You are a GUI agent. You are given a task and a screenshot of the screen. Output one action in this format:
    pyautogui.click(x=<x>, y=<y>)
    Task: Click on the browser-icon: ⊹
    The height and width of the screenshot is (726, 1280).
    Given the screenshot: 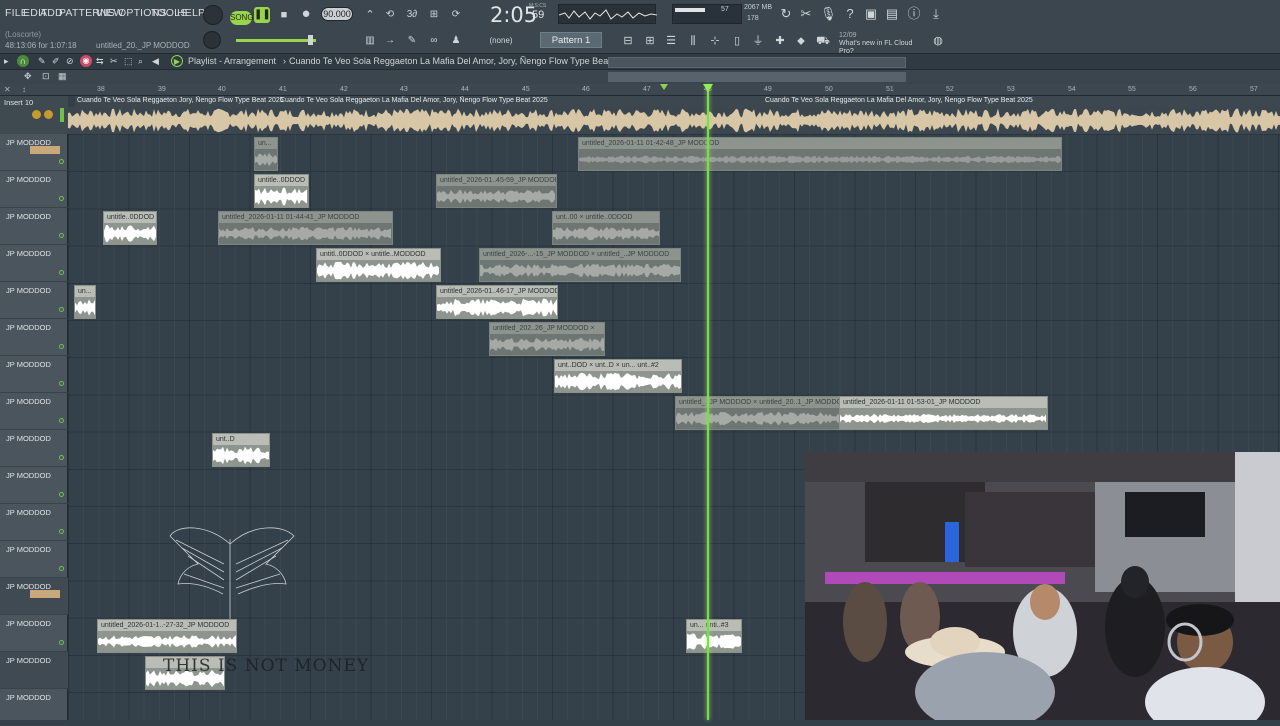 What is the action you would take?
    pyautogui.click(x=715, y=41)
    